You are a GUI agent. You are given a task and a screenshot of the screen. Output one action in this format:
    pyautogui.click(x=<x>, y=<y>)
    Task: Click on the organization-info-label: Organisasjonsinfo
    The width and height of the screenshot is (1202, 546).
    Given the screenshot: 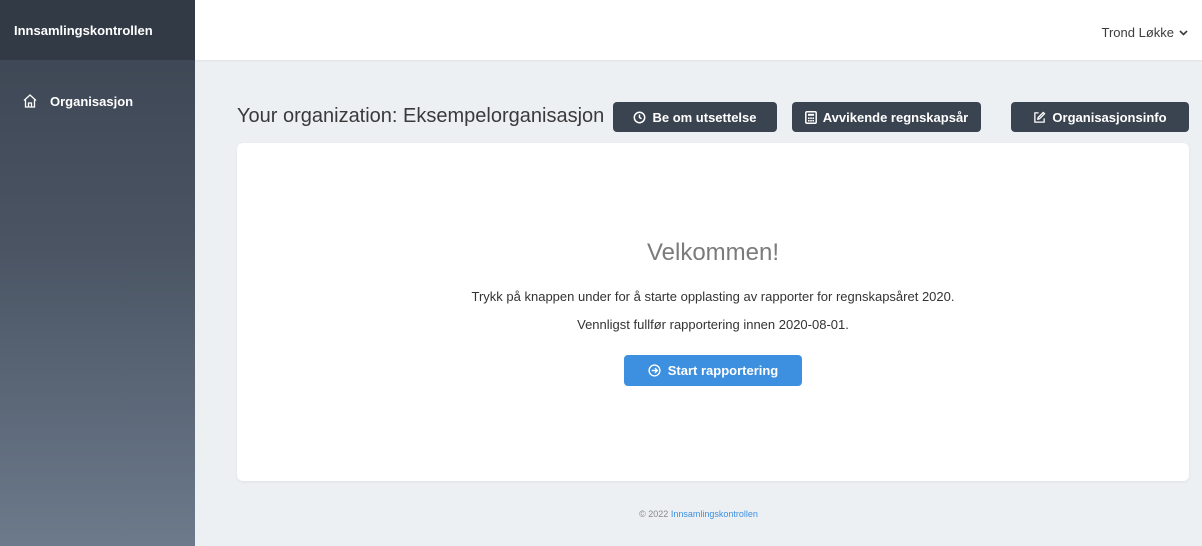 What is the action you would take?
    pyautogui.click(x=1109, y=117)
    